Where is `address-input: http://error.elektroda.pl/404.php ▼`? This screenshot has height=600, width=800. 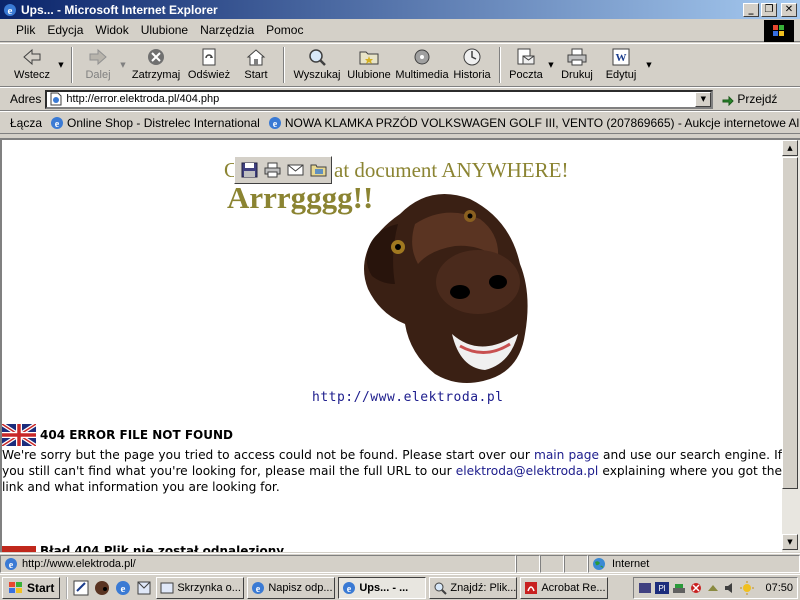 address-input: http://error.elektroda.pl/404.php ▼ is located at coordinates (379, 99).